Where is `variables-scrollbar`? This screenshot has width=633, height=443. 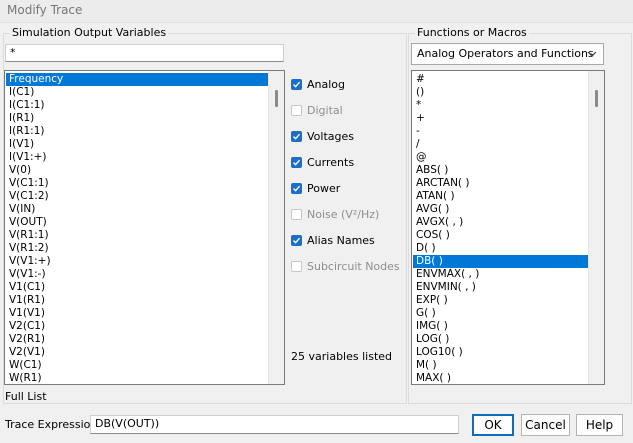
variables-scrollbar is located at coordinates (276, 227).